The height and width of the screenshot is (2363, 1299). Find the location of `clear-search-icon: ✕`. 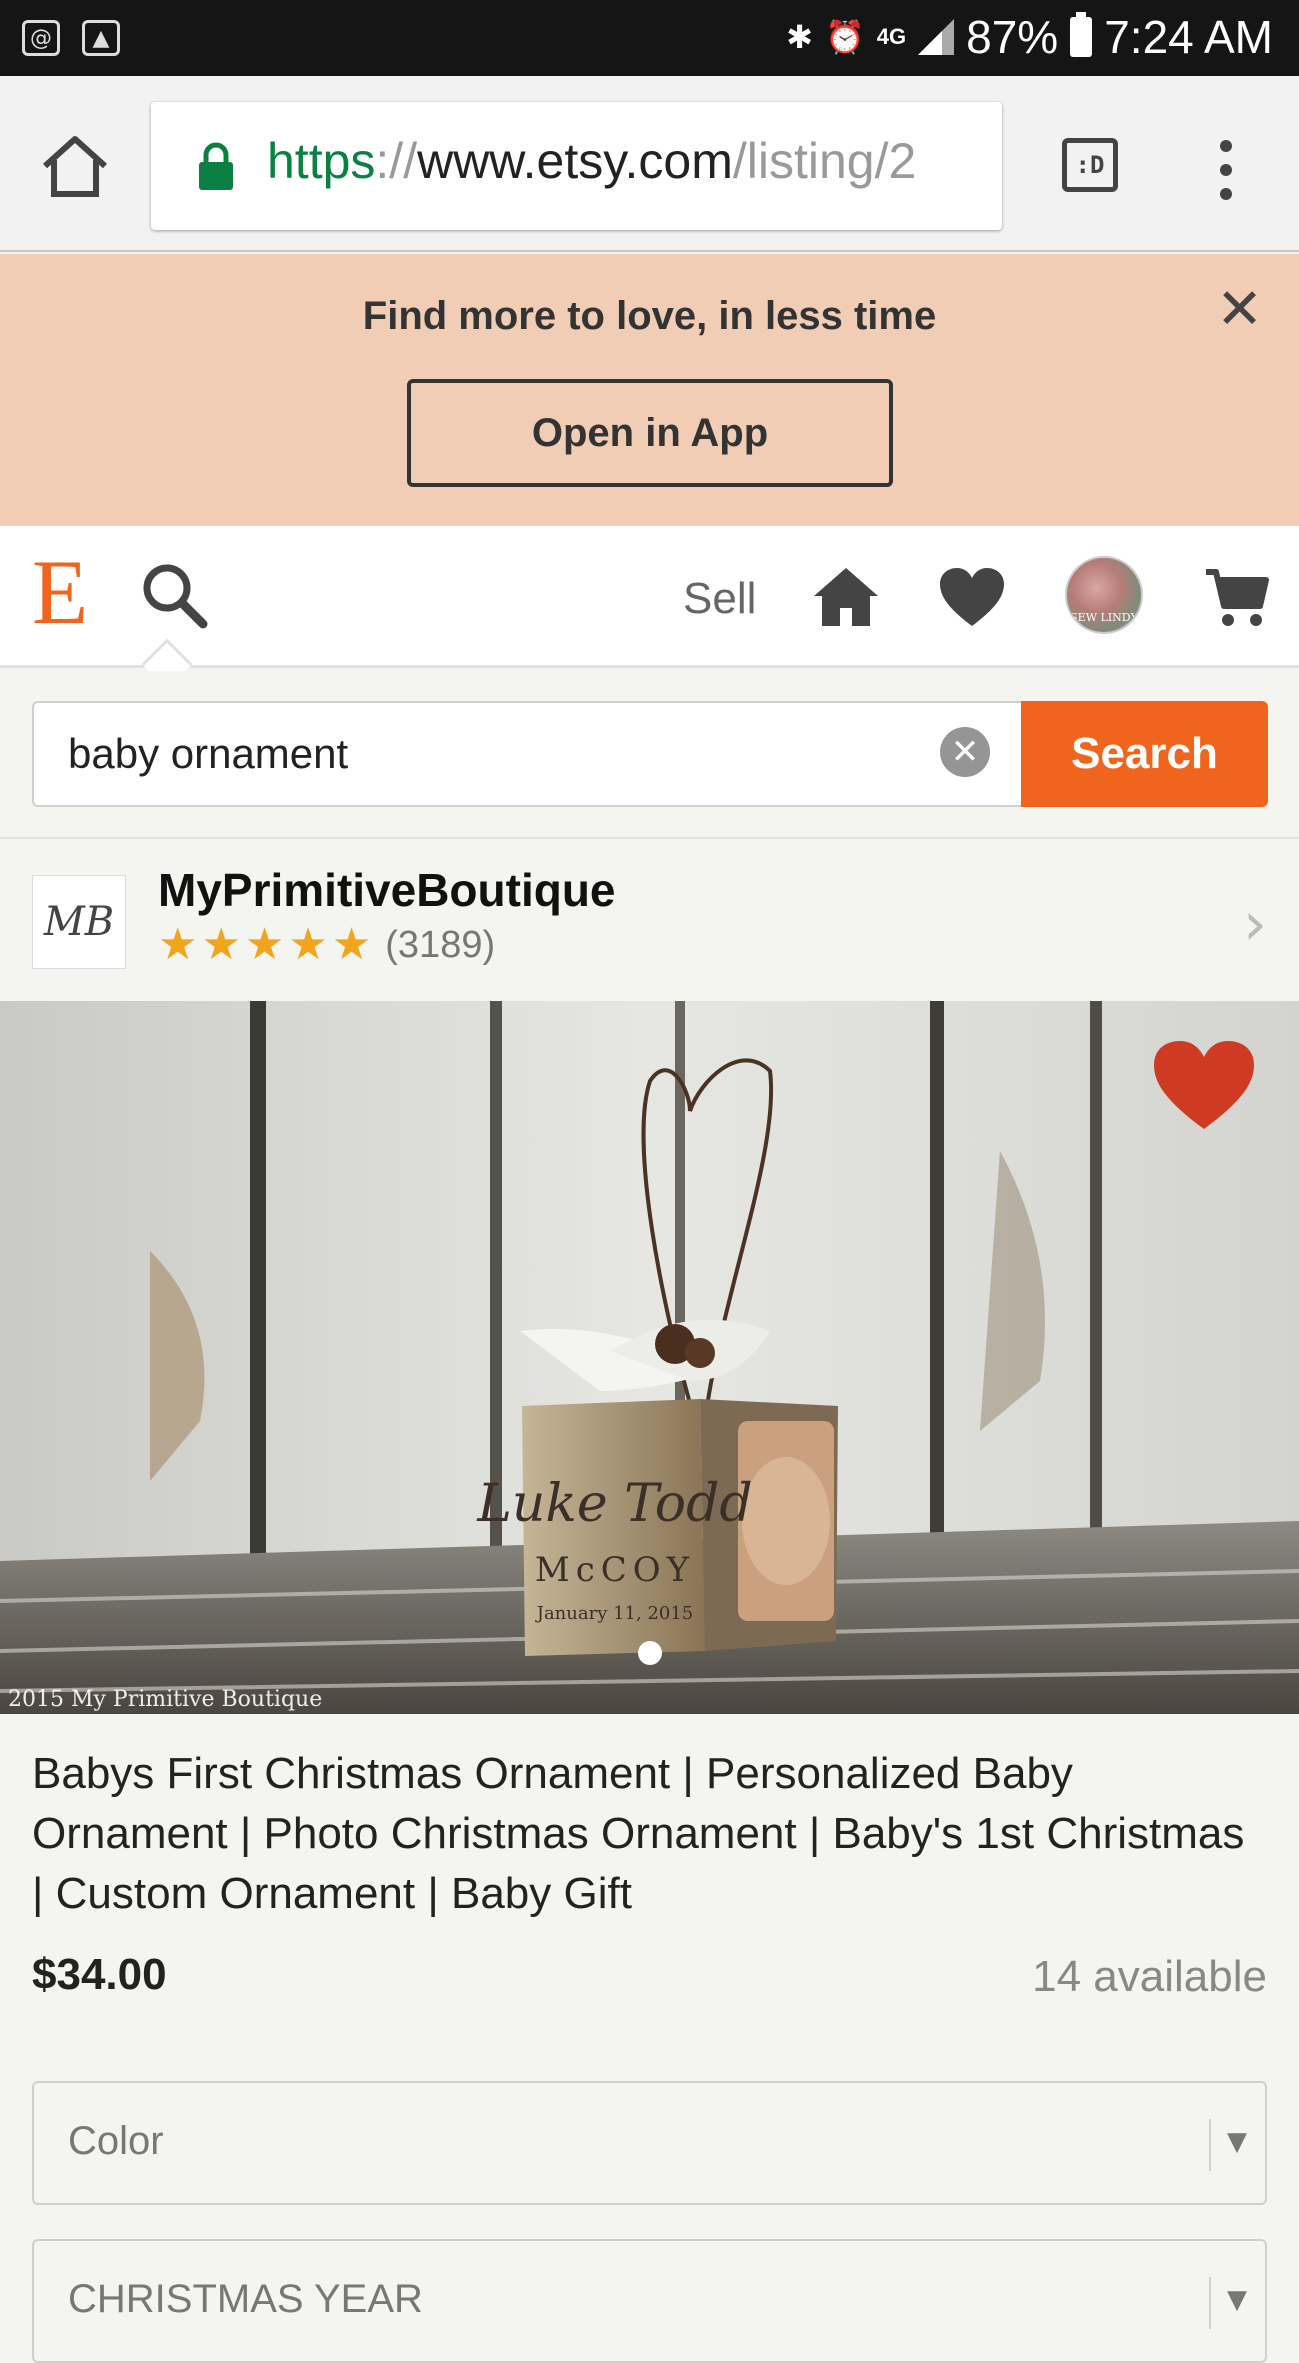

clear-search-icon: ✕ is located at coordinates (965, 752).